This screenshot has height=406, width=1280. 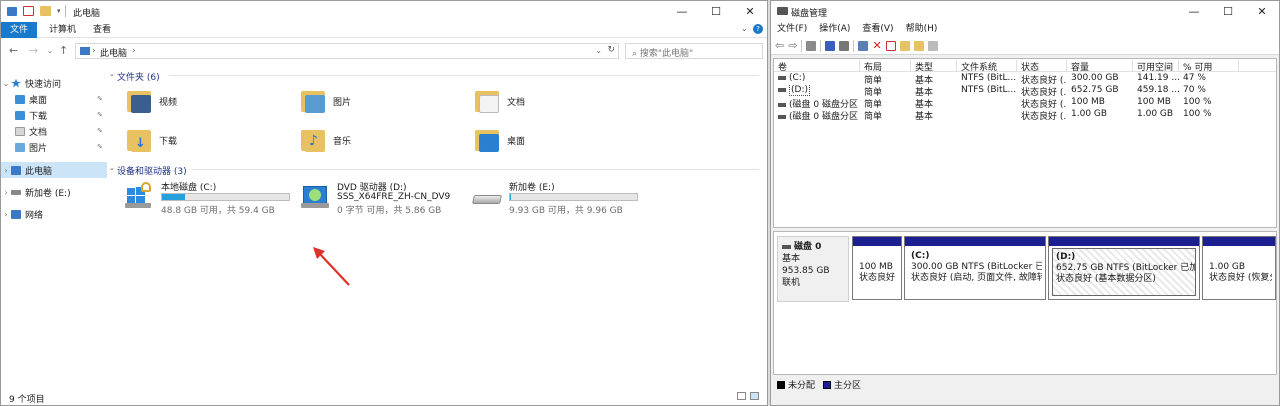 I want to click on nav-network: › 网络, so click(x=54, y=214).